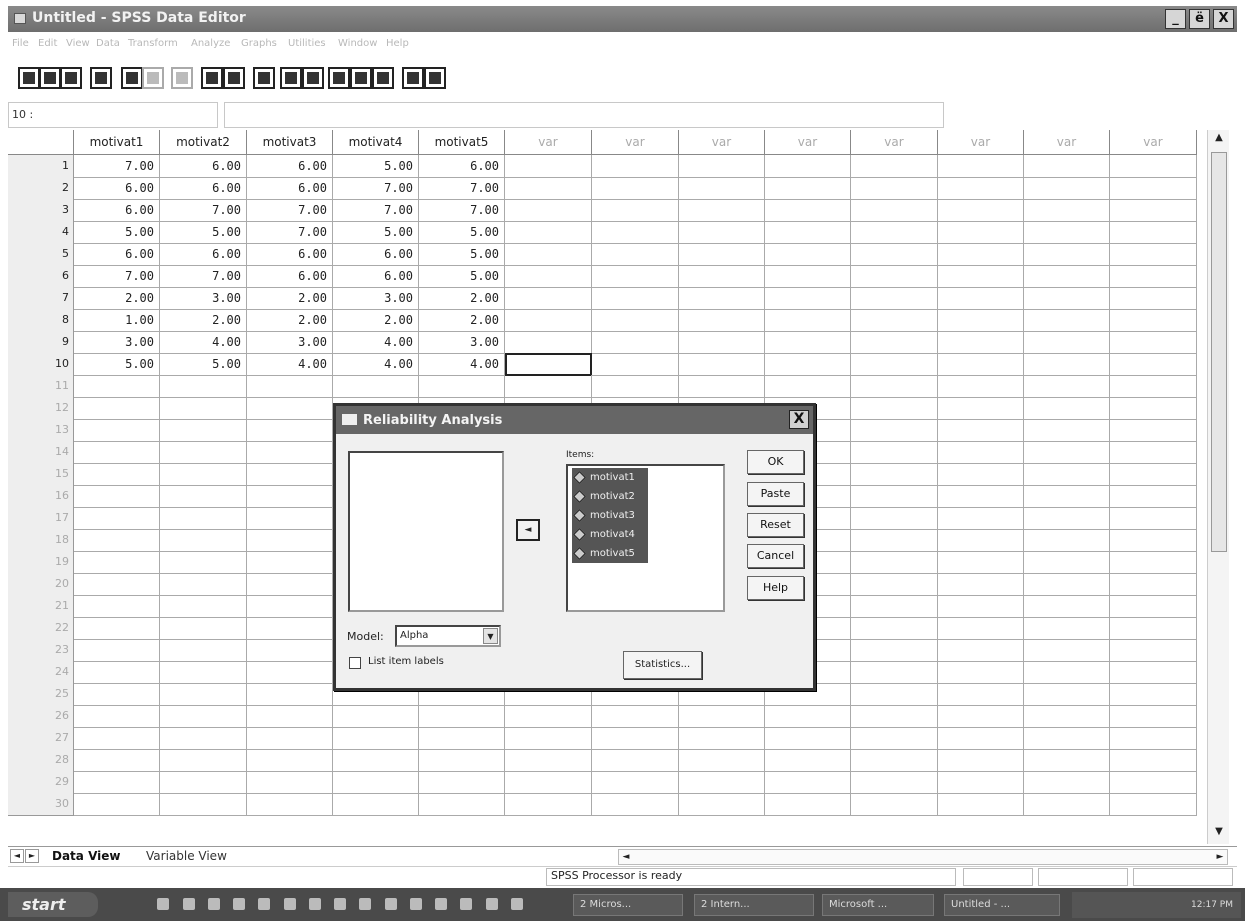 The image size is (1245, 921). What do you see at coordinates (1220, 857) in the screenshot?
I see `scroll-right-icon: ►` at bounding box center [1220, 857].